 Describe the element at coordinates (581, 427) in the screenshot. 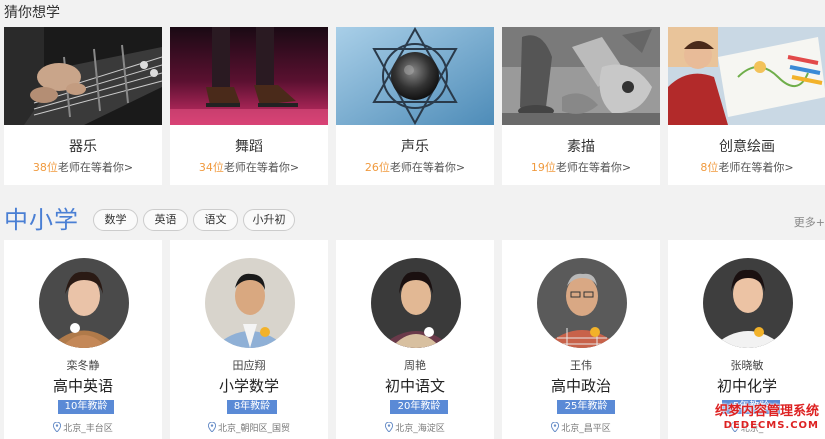

I see `teacher-location: 北京_昌平区` at that location.